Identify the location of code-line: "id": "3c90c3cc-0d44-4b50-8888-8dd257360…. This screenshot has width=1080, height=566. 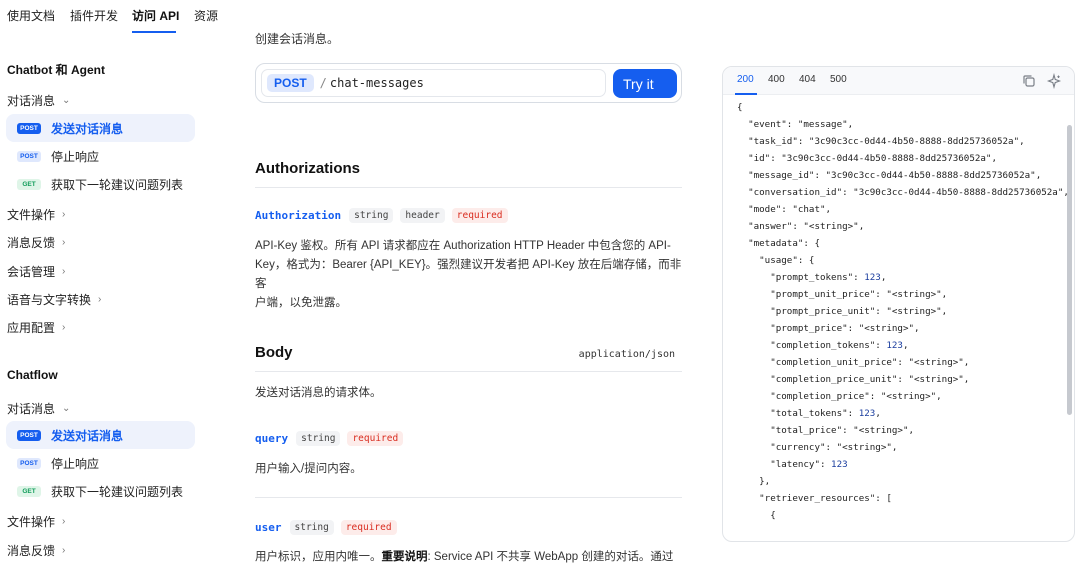
(867, 158).